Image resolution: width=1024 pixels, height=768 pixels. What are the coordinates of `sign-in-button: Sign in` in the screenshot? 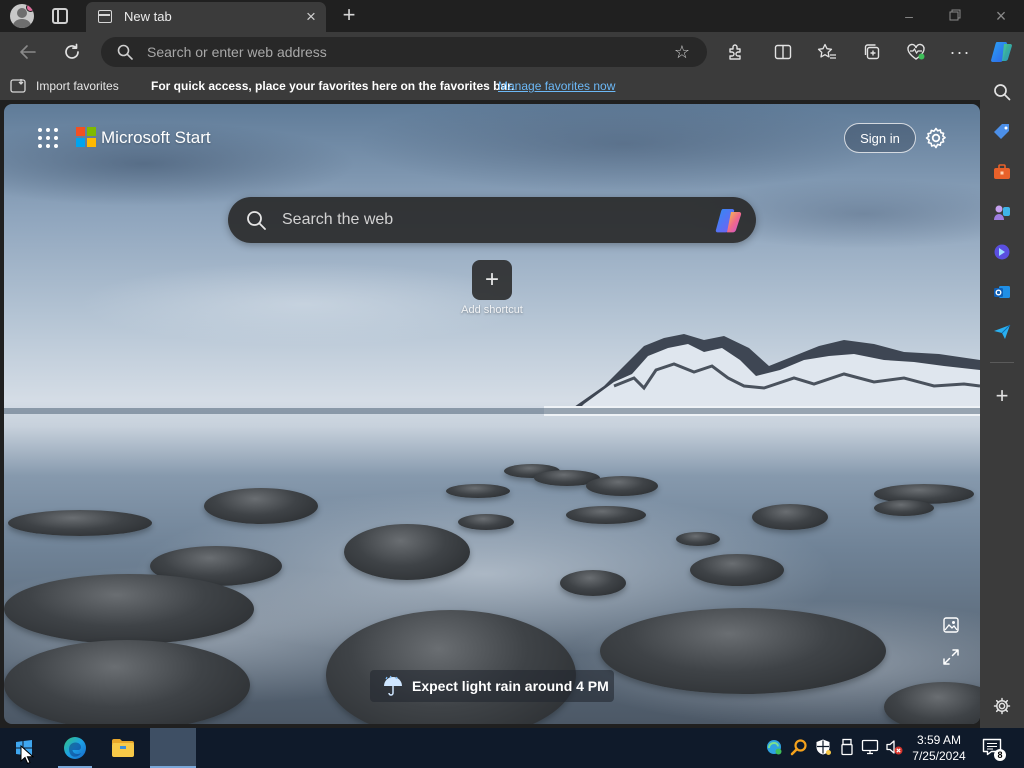 It's located at (880, 138).